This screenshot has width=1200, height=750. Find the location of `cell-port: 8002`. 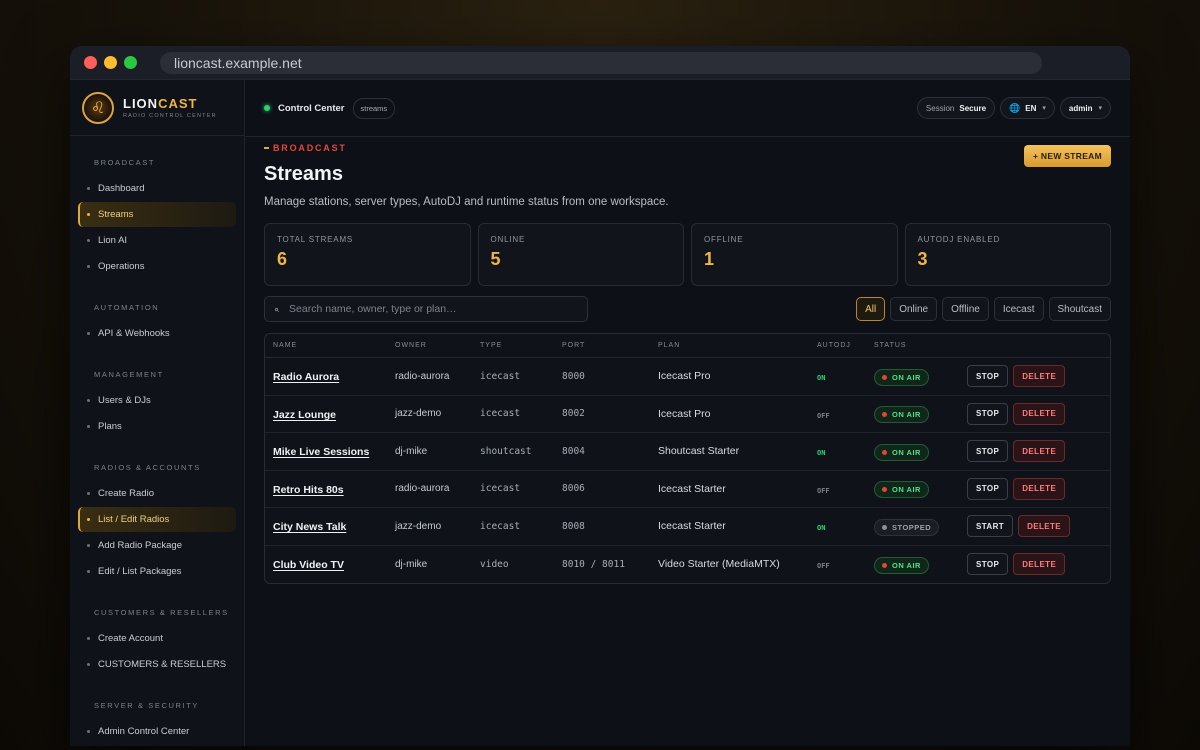

cell-port: 8002 is located at coordinates (573, 414).